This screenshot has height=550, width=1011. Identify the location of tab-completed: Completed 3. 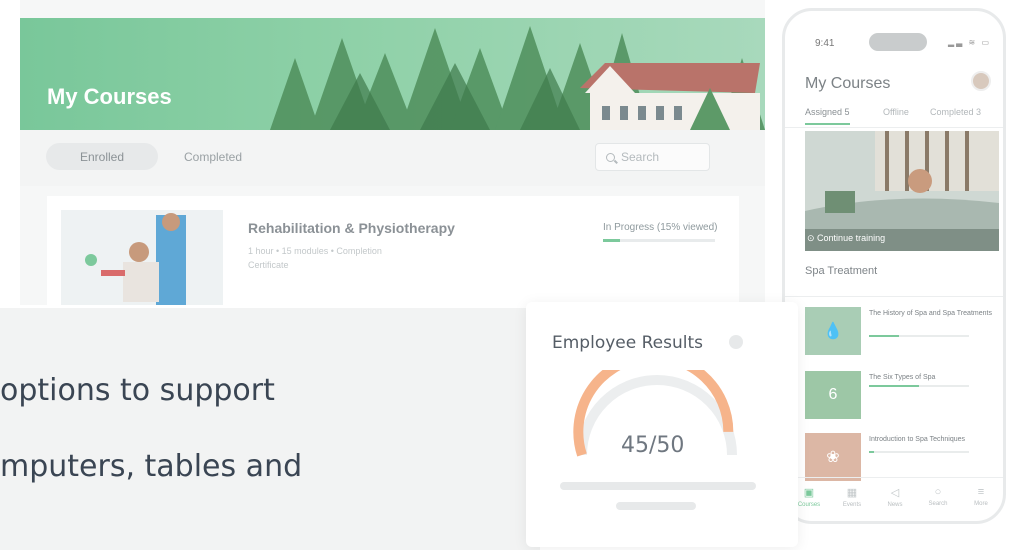
(955, 112).